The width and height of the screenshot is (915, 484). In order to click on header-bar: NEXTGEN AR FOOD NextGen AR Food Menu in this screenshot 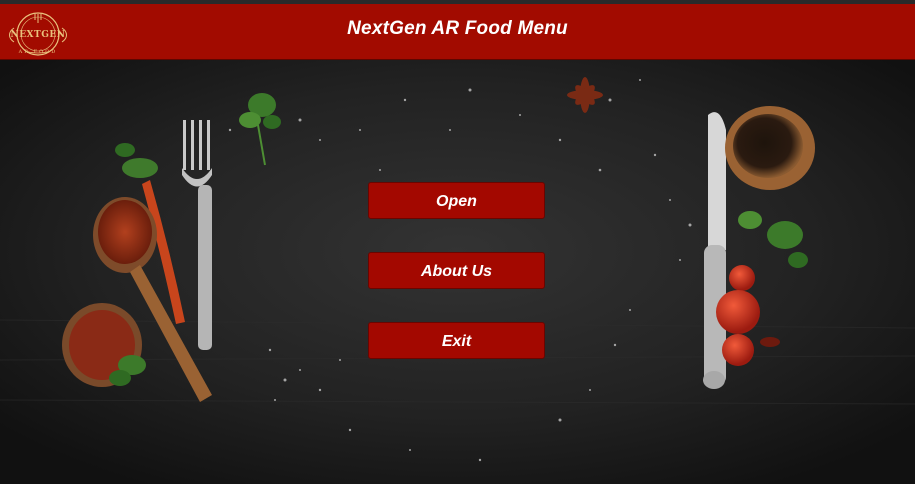, I will do `click(457, 32)`.